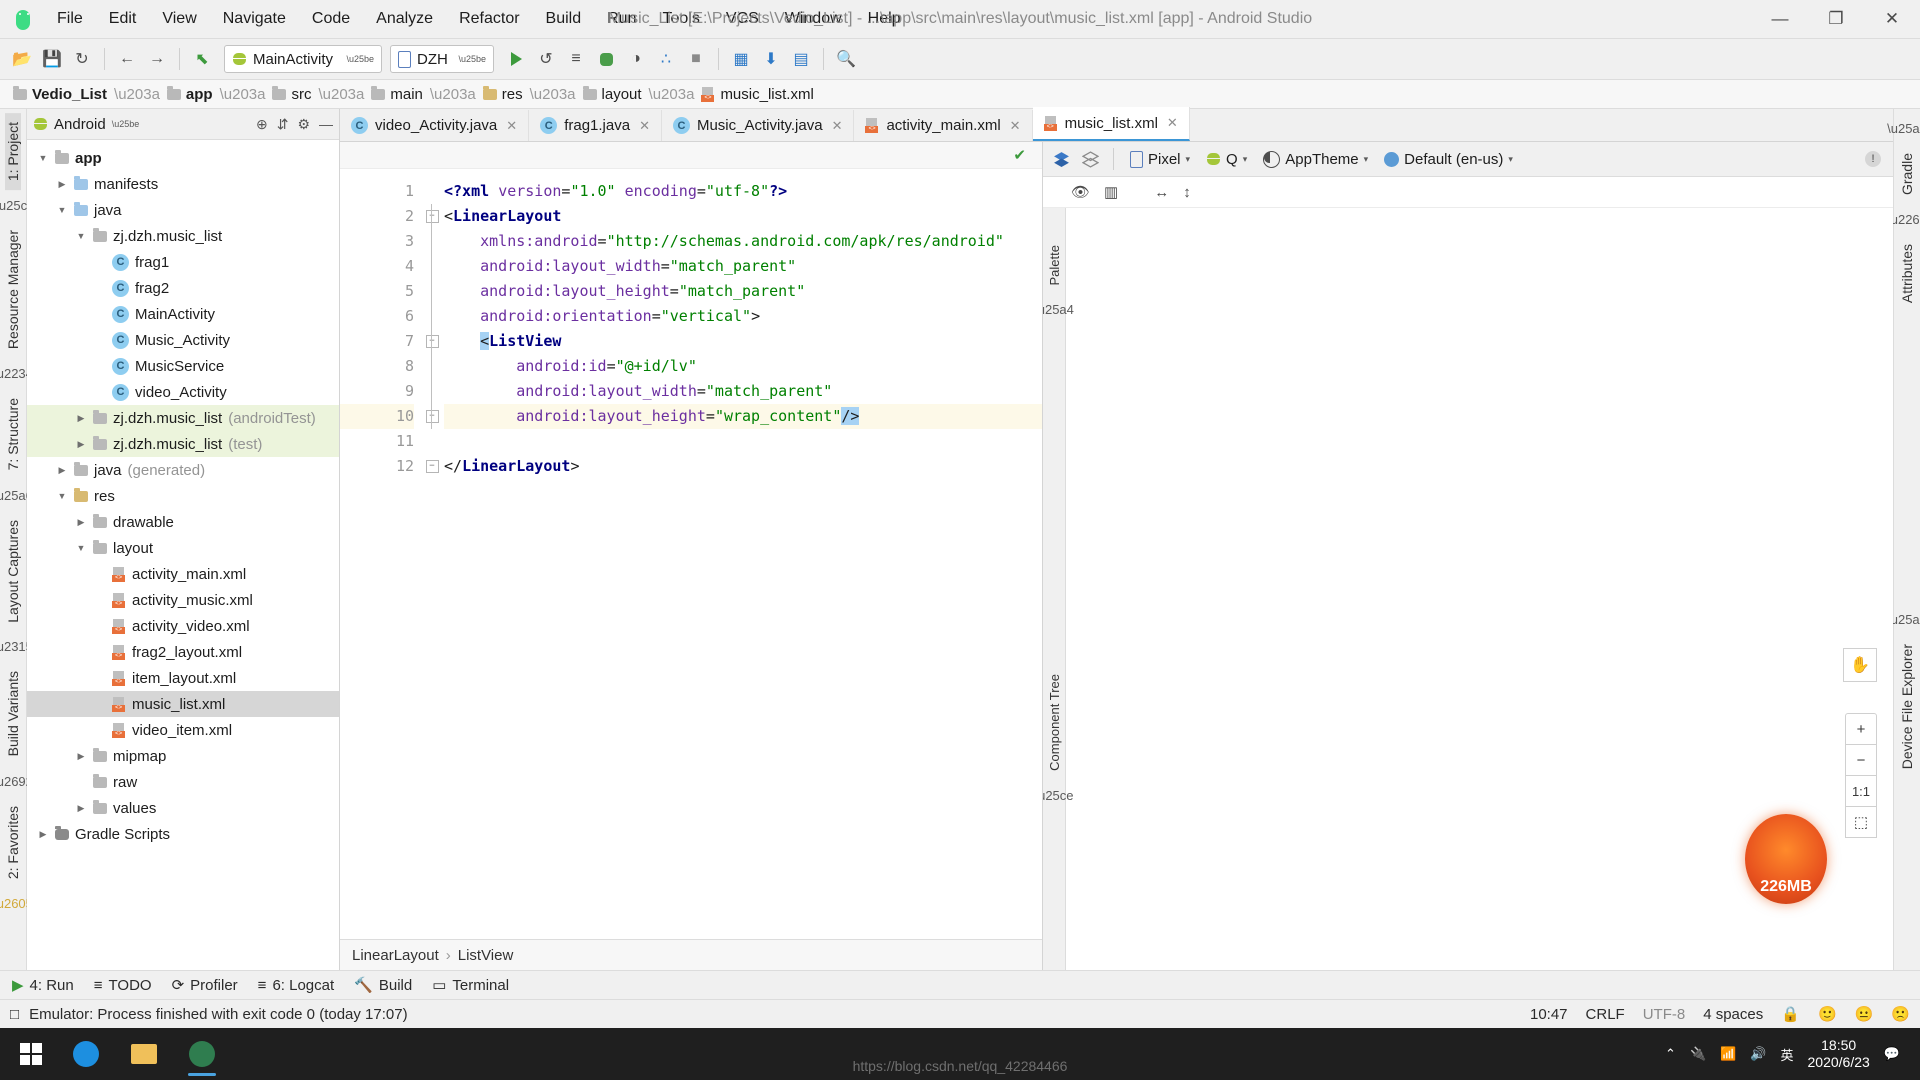  Describe the element at coordinates (331, 19) in the screenshot. I see `menu-code: Code` at that location.